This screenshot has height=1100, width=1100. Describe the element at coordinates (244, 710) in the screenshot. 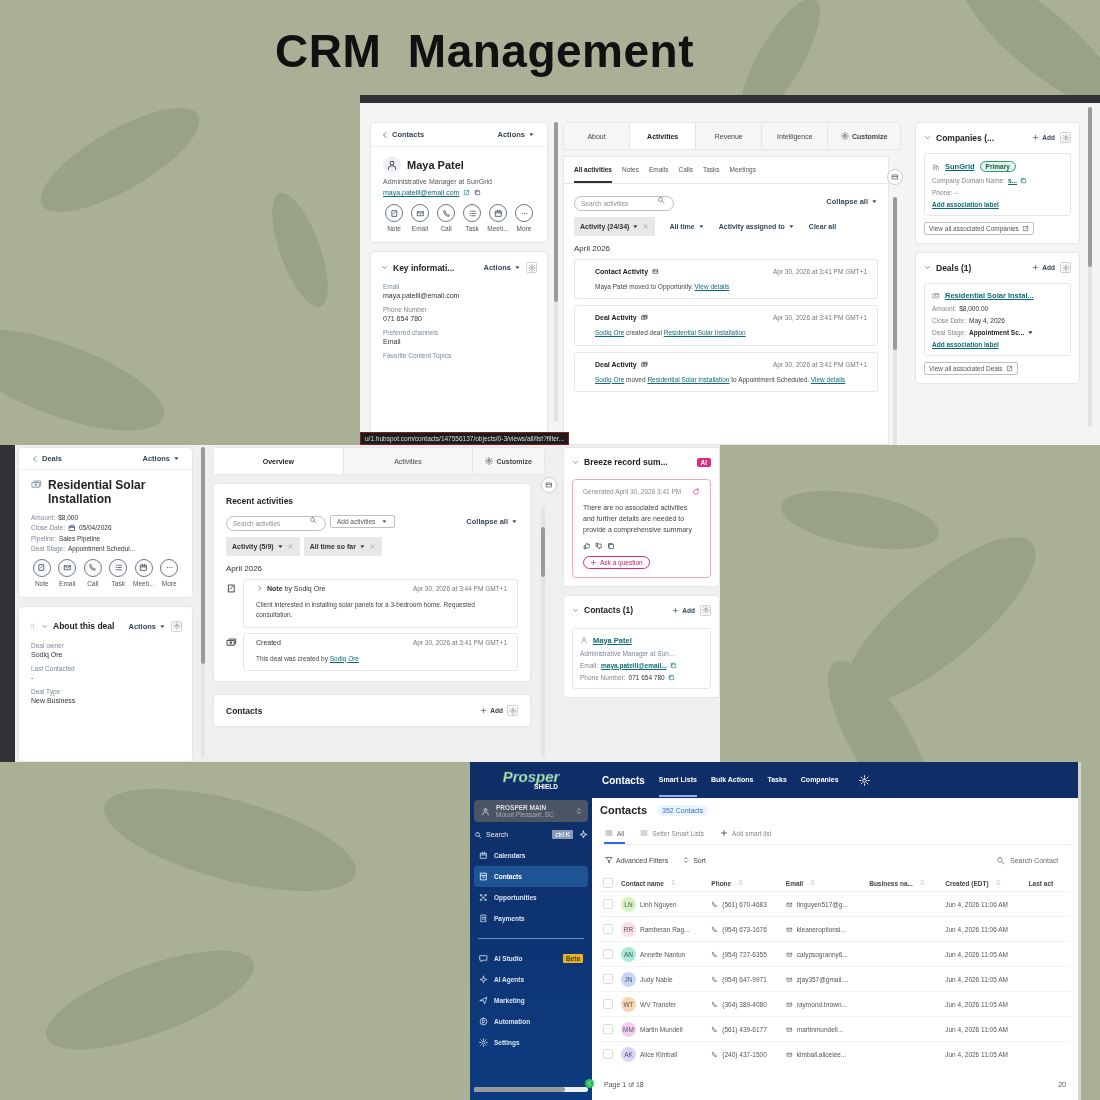

I see `section-title: Contacts` at that location.